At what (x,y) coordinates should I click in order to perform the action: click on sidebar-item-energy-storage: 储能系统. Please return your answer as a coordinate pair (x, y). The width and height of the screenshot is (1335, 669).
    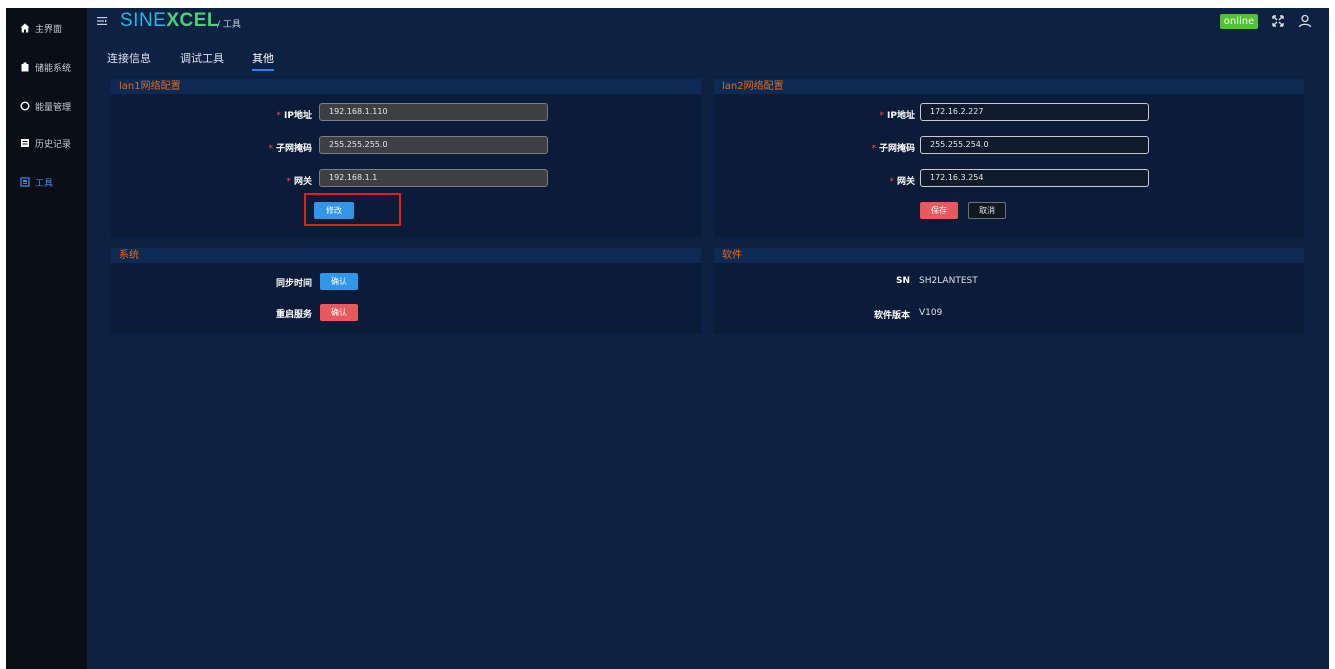
    Looking at the image, I should click on (46, 67).